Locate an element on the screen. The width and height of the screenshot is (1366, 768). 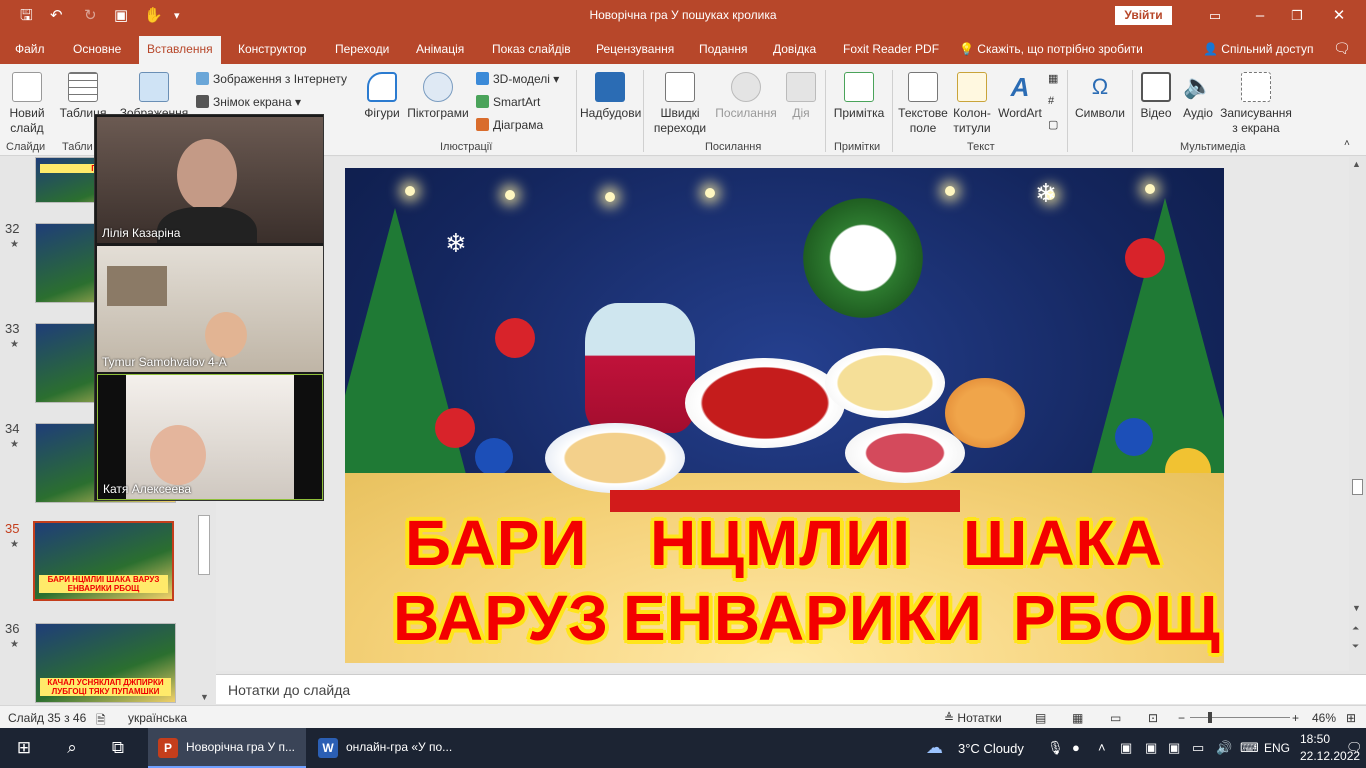
3d-models-button: 3D-моделі ▾ is located at coordinates (517, 79).